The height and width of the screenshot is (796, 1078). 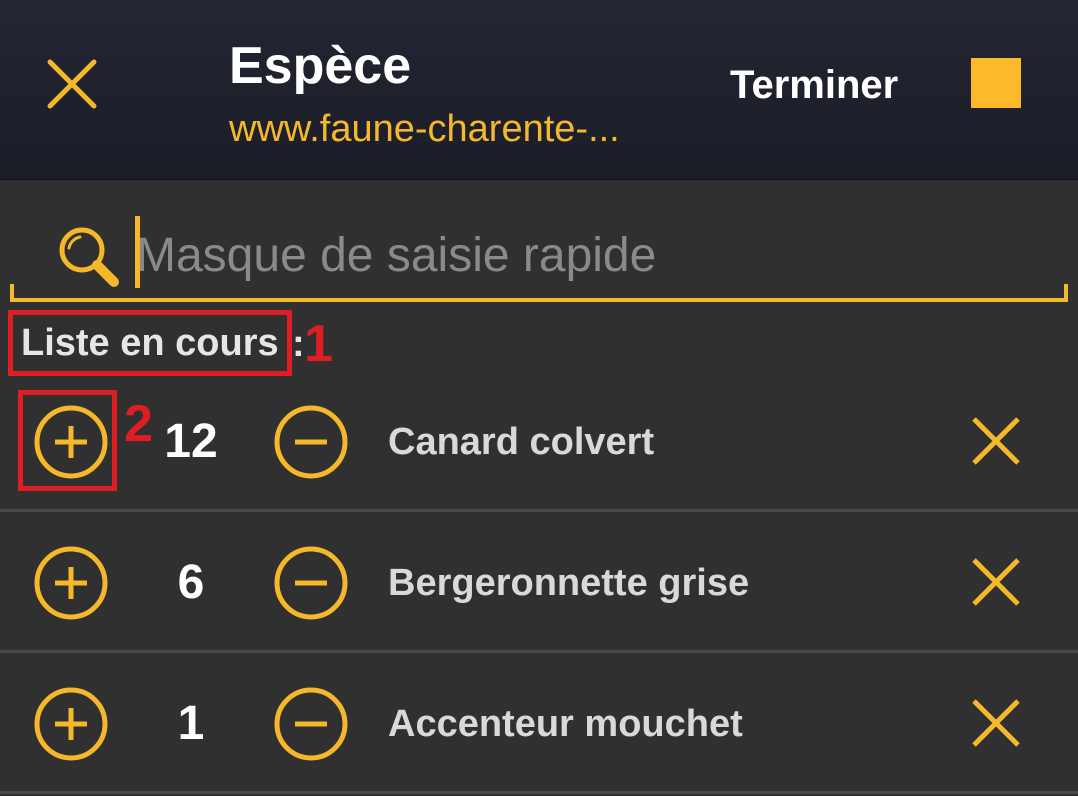 What do you see at coordinates (191, 723) in the screenshot?
I see `species-count: 1` at bounding box center [191, 723].